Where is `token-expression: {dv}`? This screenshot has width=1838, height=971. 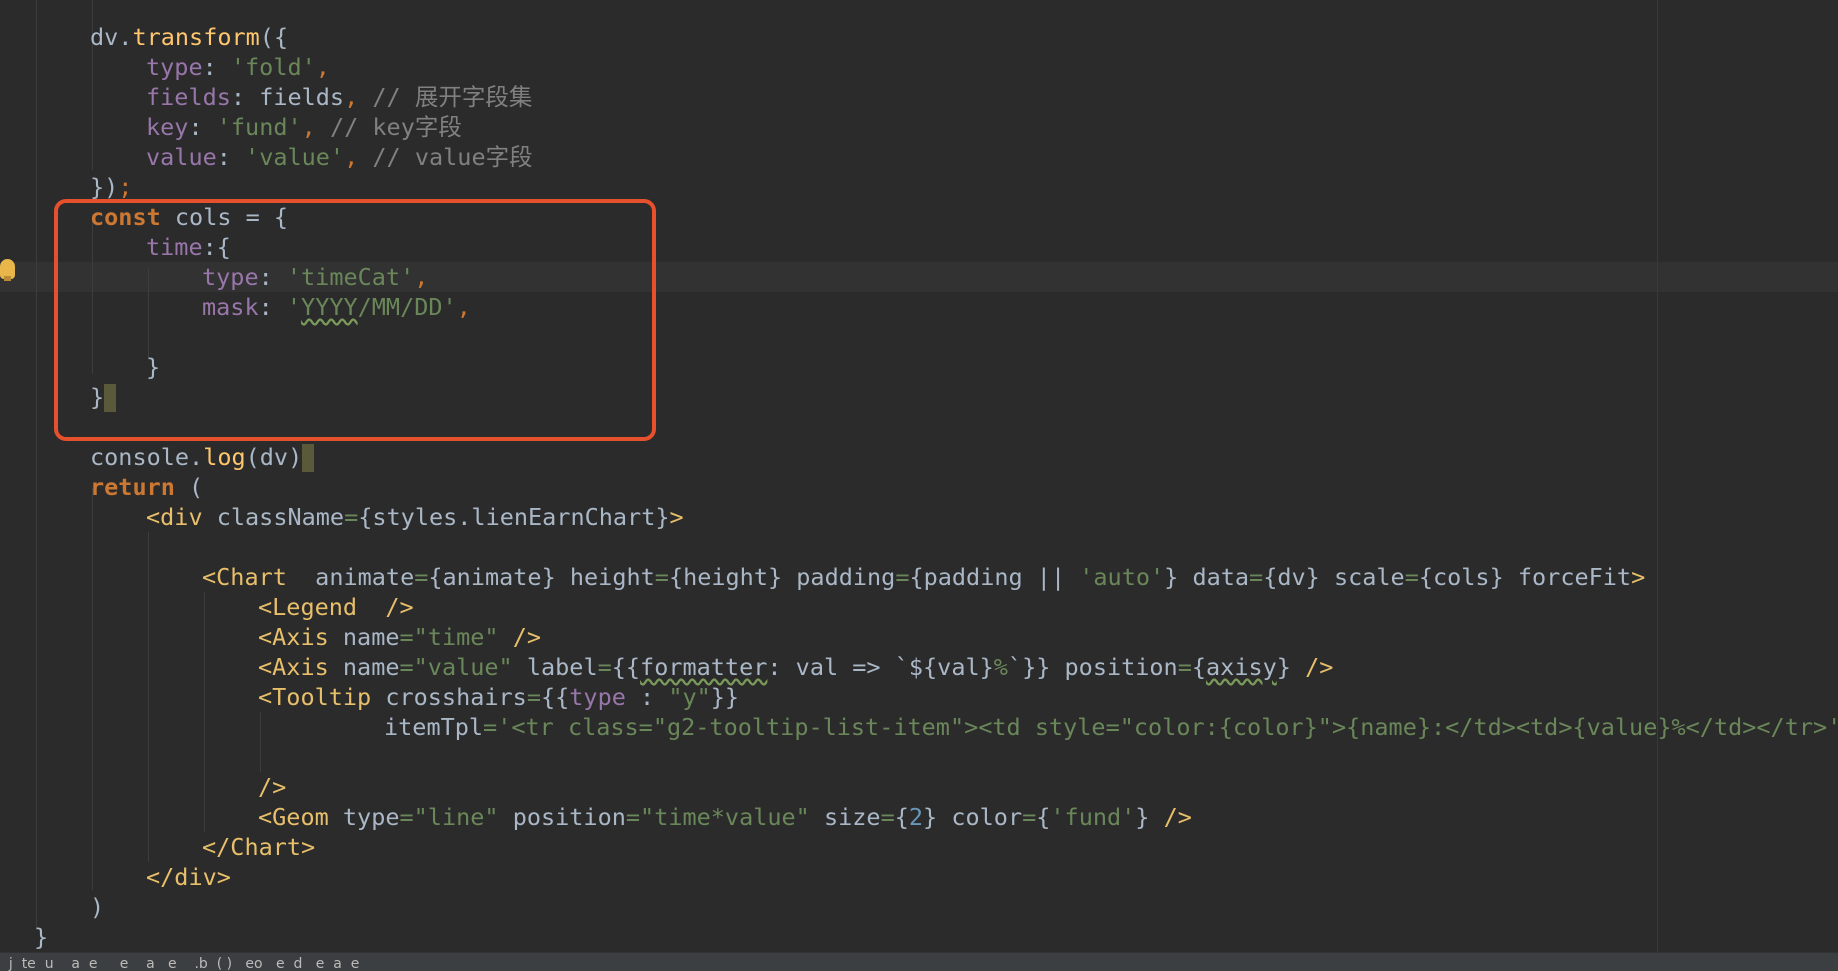 token-expression: {dv} is located at coordinates (1291, 577).